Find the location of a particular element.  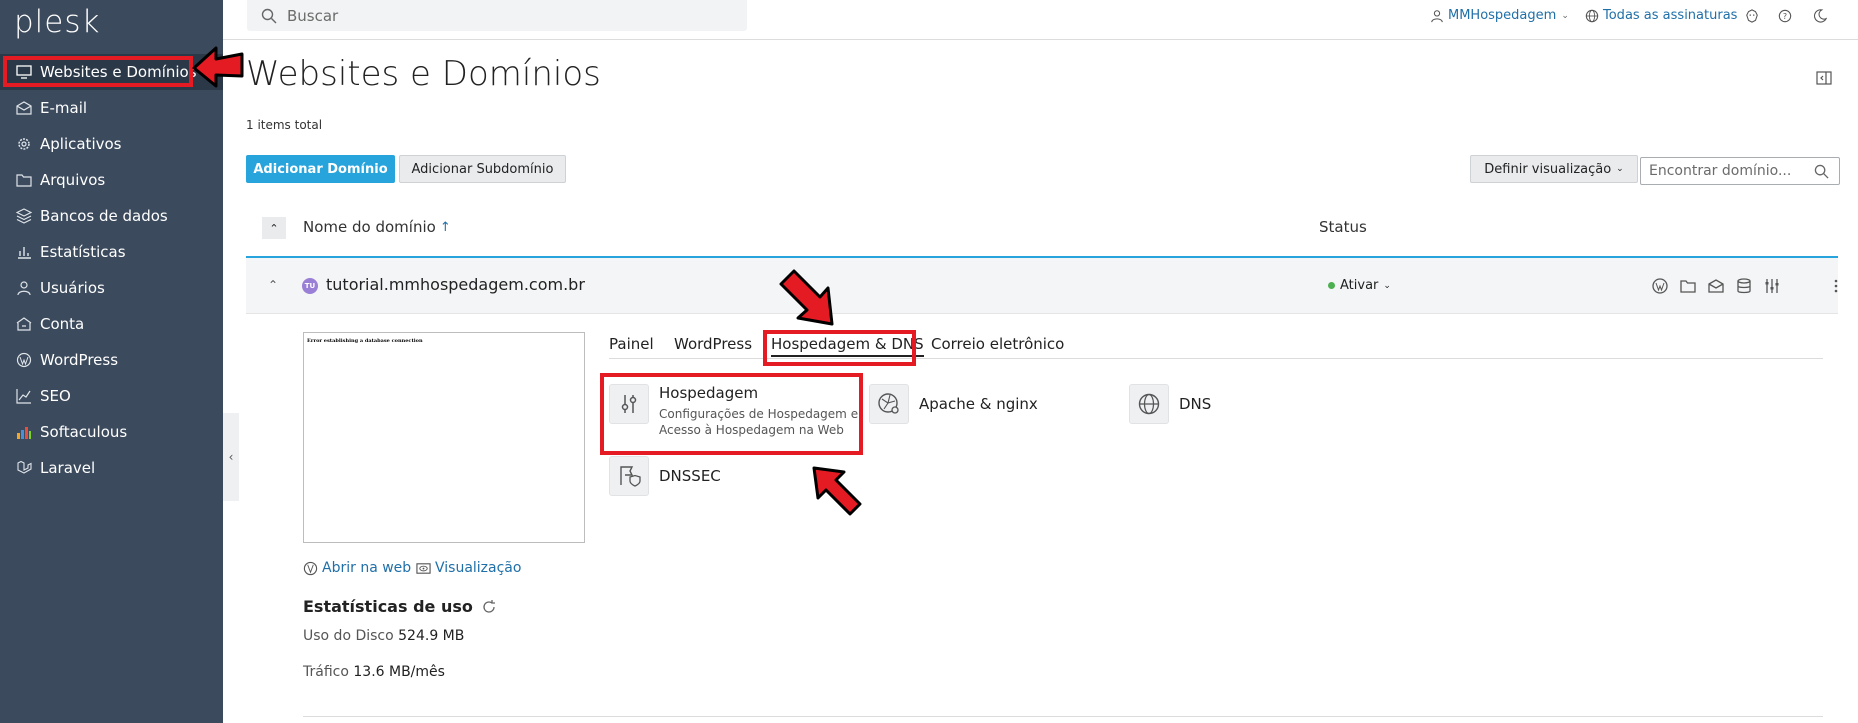

column-header-domain: Nome do domínio ↑ is located at coordinates (377, 227).